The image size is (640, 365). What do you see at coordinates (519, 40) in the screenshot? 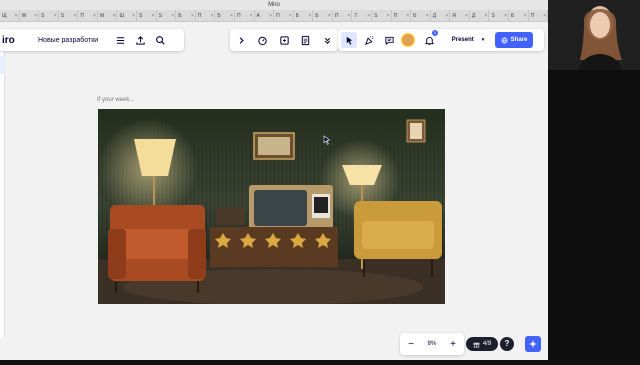
I see `share-label: Share` at bounding box center [519, 40].